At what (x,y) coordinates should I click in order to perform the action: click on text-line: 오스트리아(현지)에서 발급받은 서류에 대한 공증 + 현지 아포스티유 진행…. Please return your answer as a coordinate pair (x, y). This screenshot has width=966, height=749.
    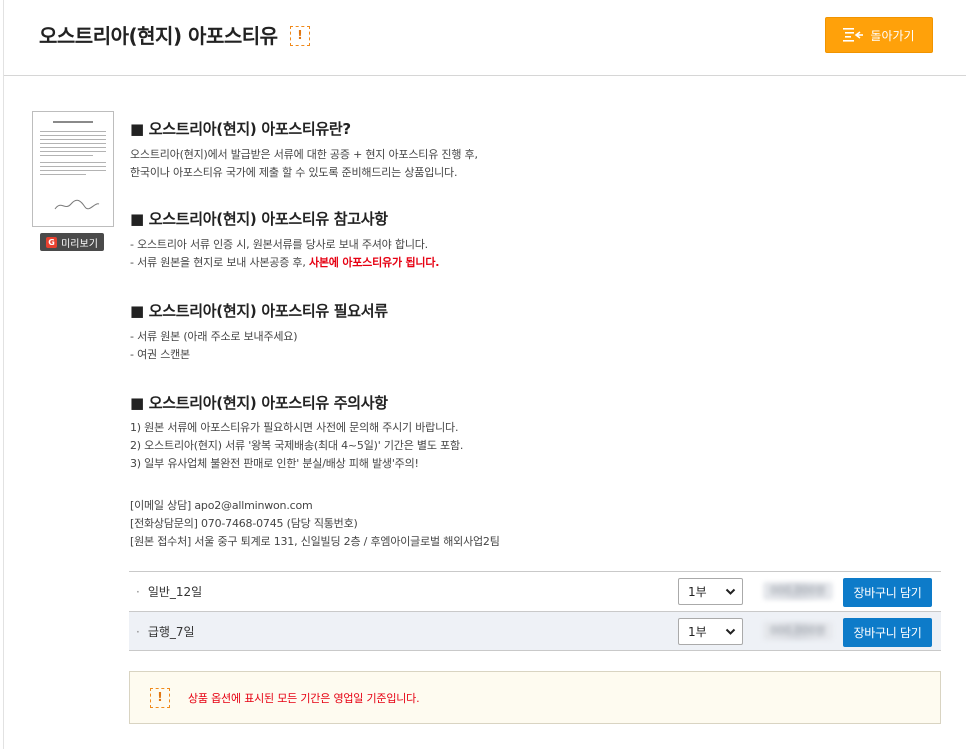
    Looking at the image, I should click on (304, 154).